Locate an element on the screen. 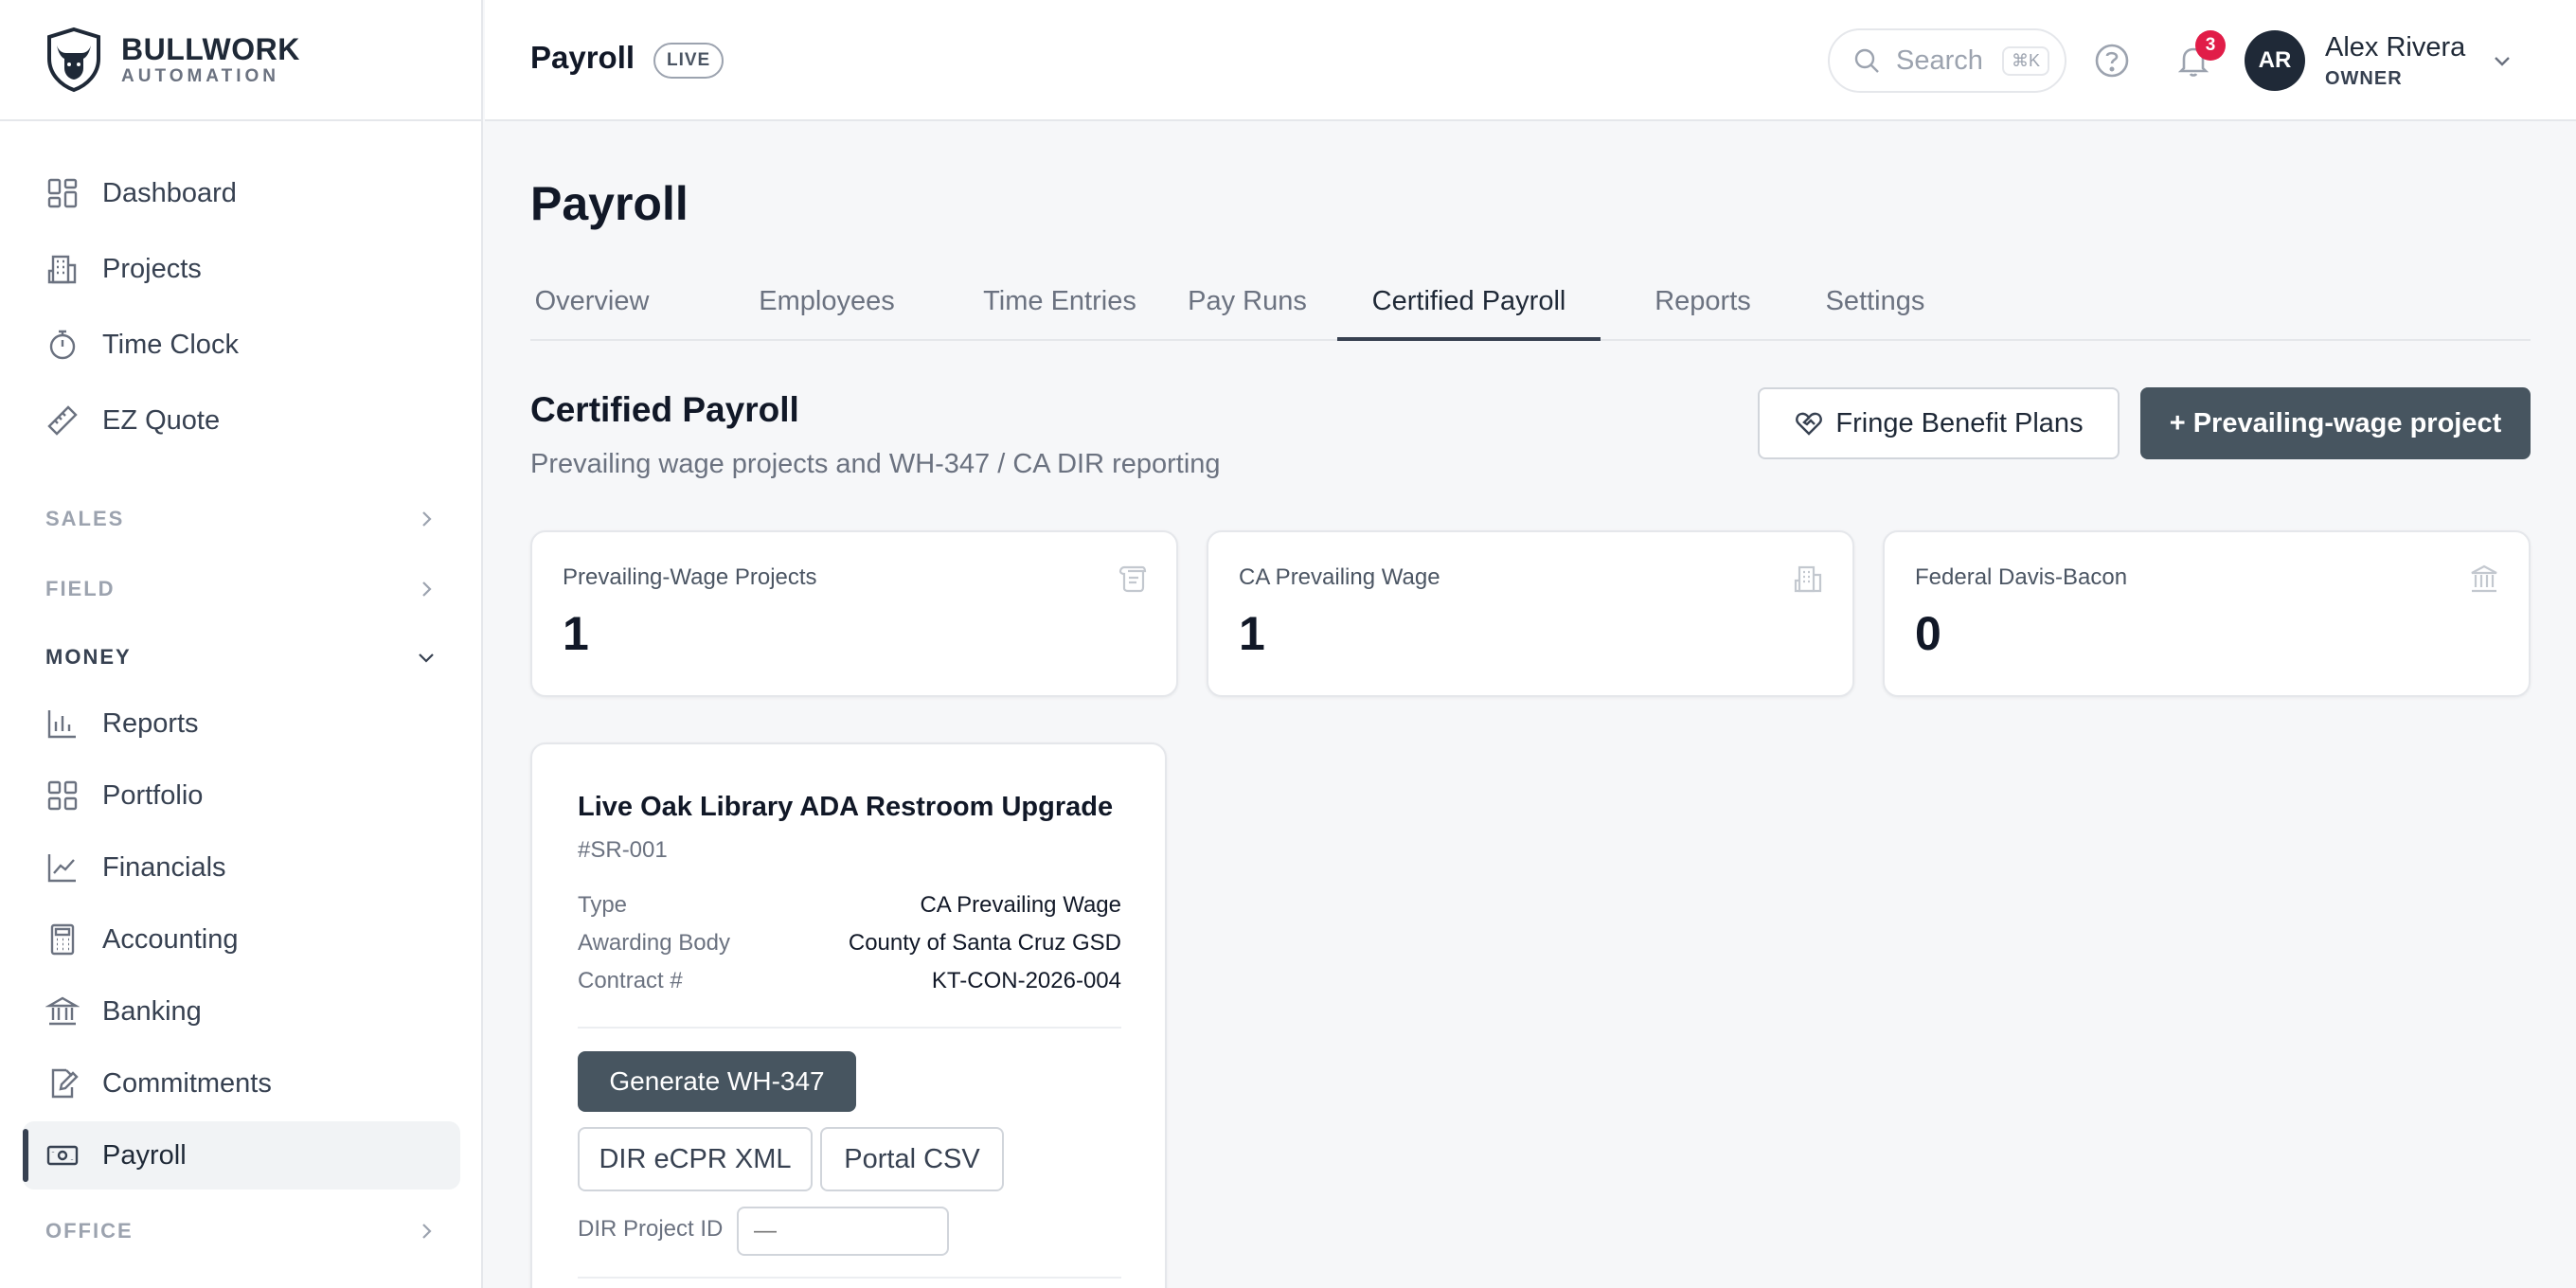 Image resolution: width=2576 pixels, height=1288 pixels. tab-overview: Overview is located at coordinates (591, 304).